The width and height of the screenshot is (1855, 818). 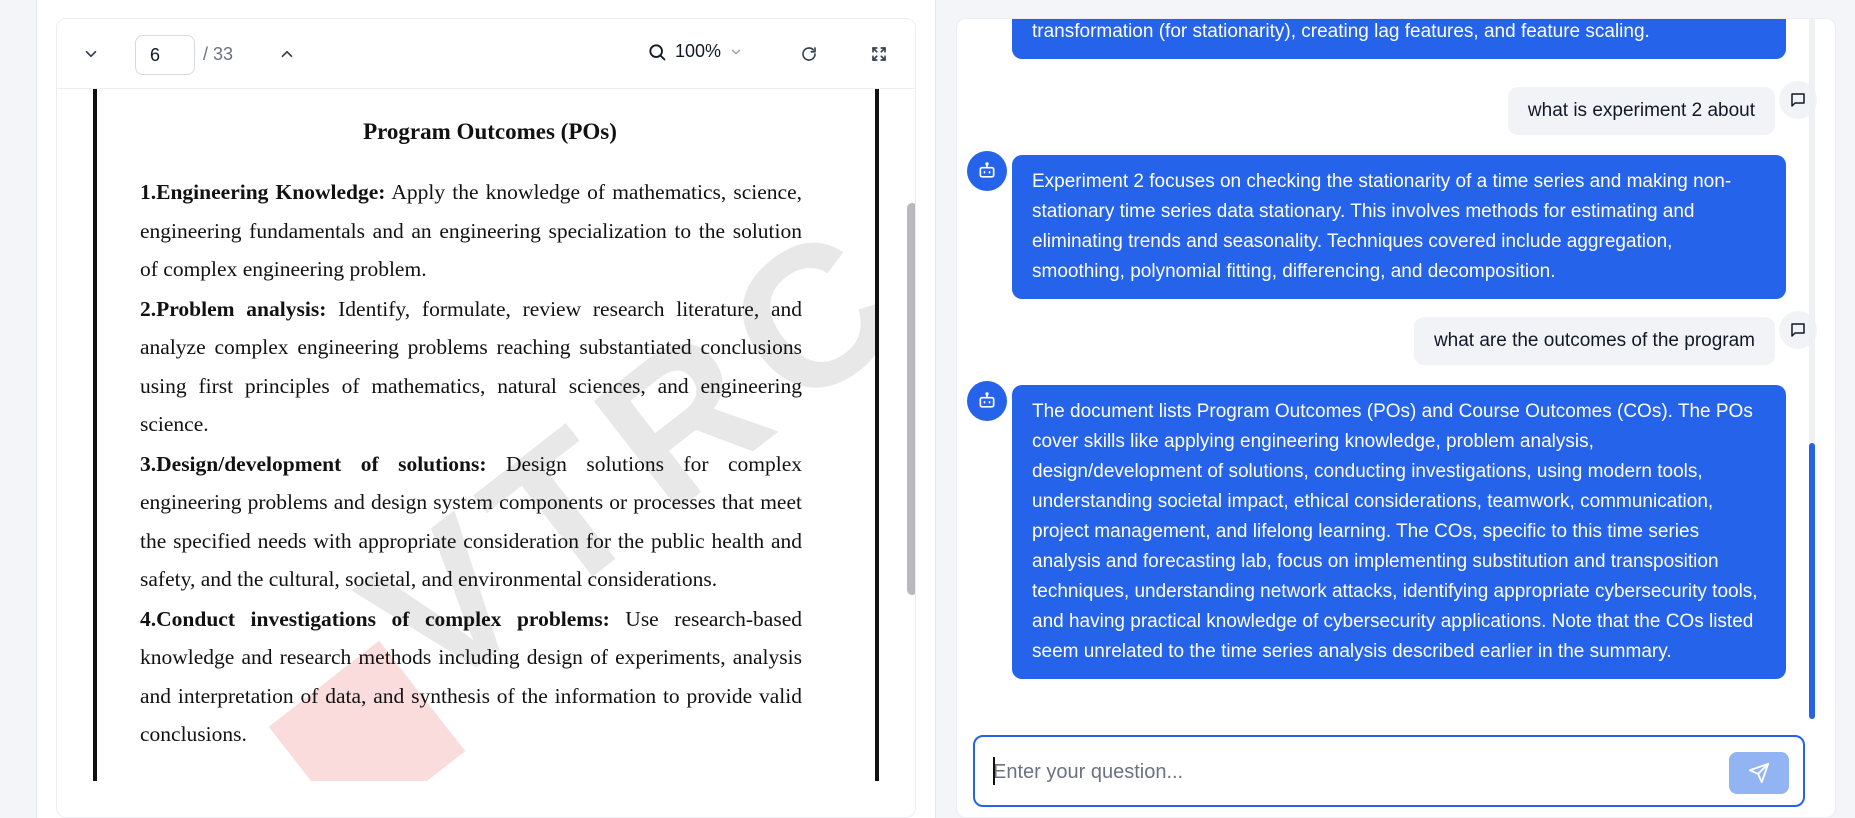 What do you see at coordinates (165, 55) in the screenshot?
I see `page-number-input` at bounding box center [165, 55].